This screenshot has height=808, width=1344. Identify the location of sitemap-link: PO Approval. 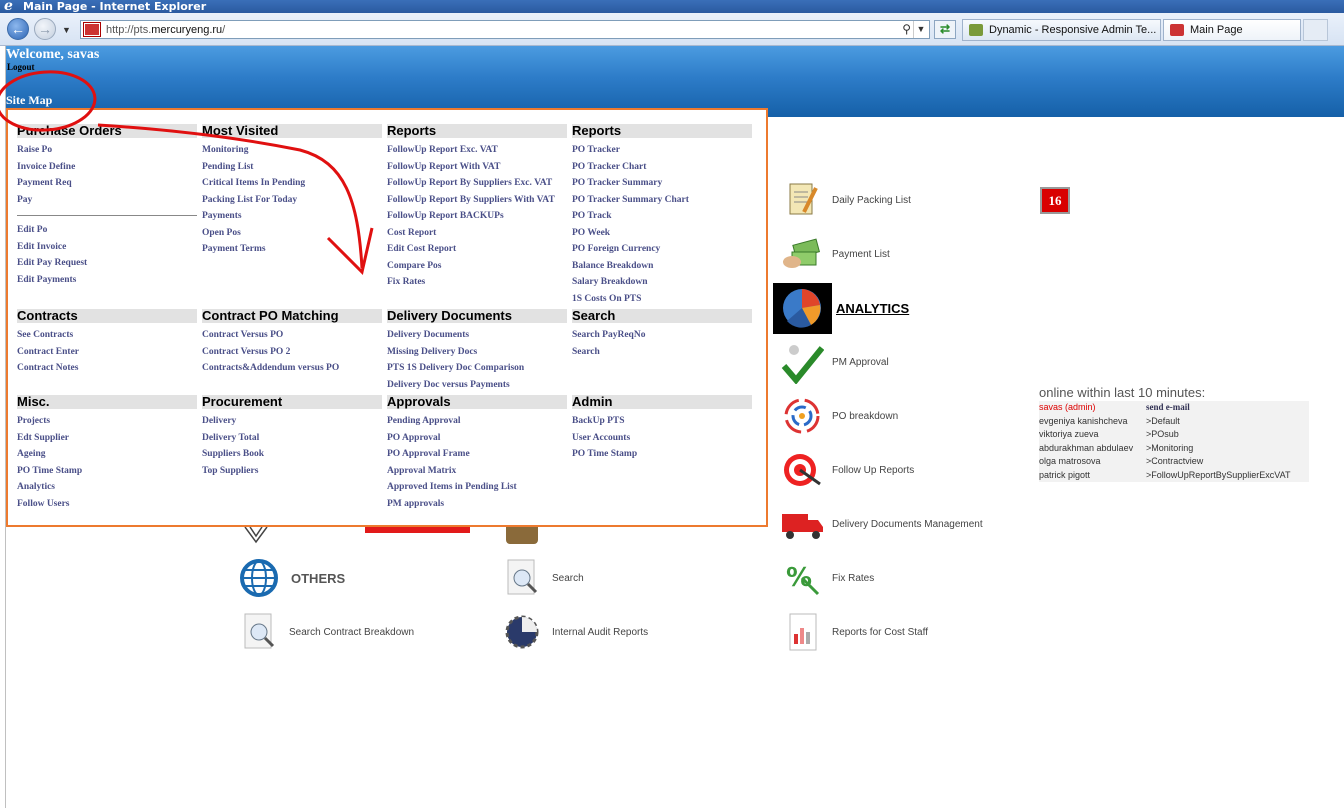
(477, 438).